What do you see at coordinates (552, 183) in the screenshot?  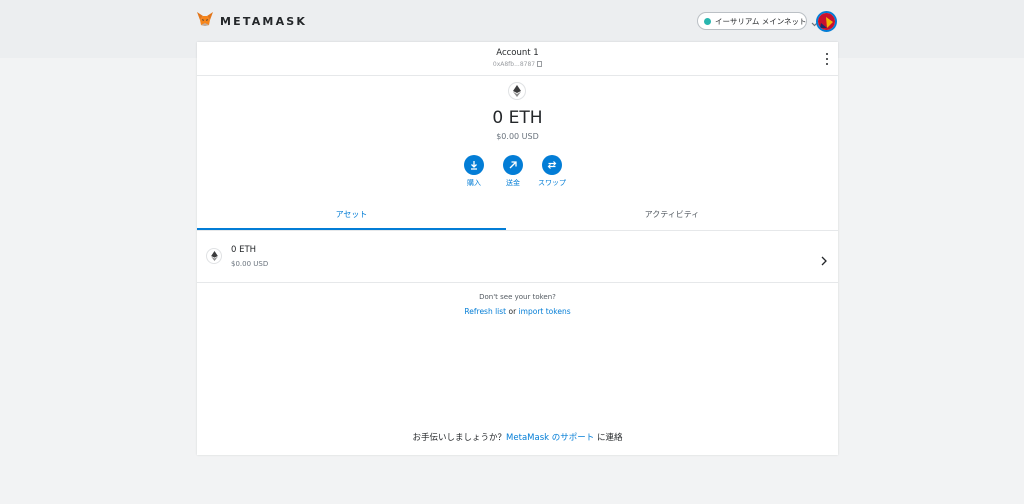 I see `swap-label: スワップ` at bounding box center [552, 183].